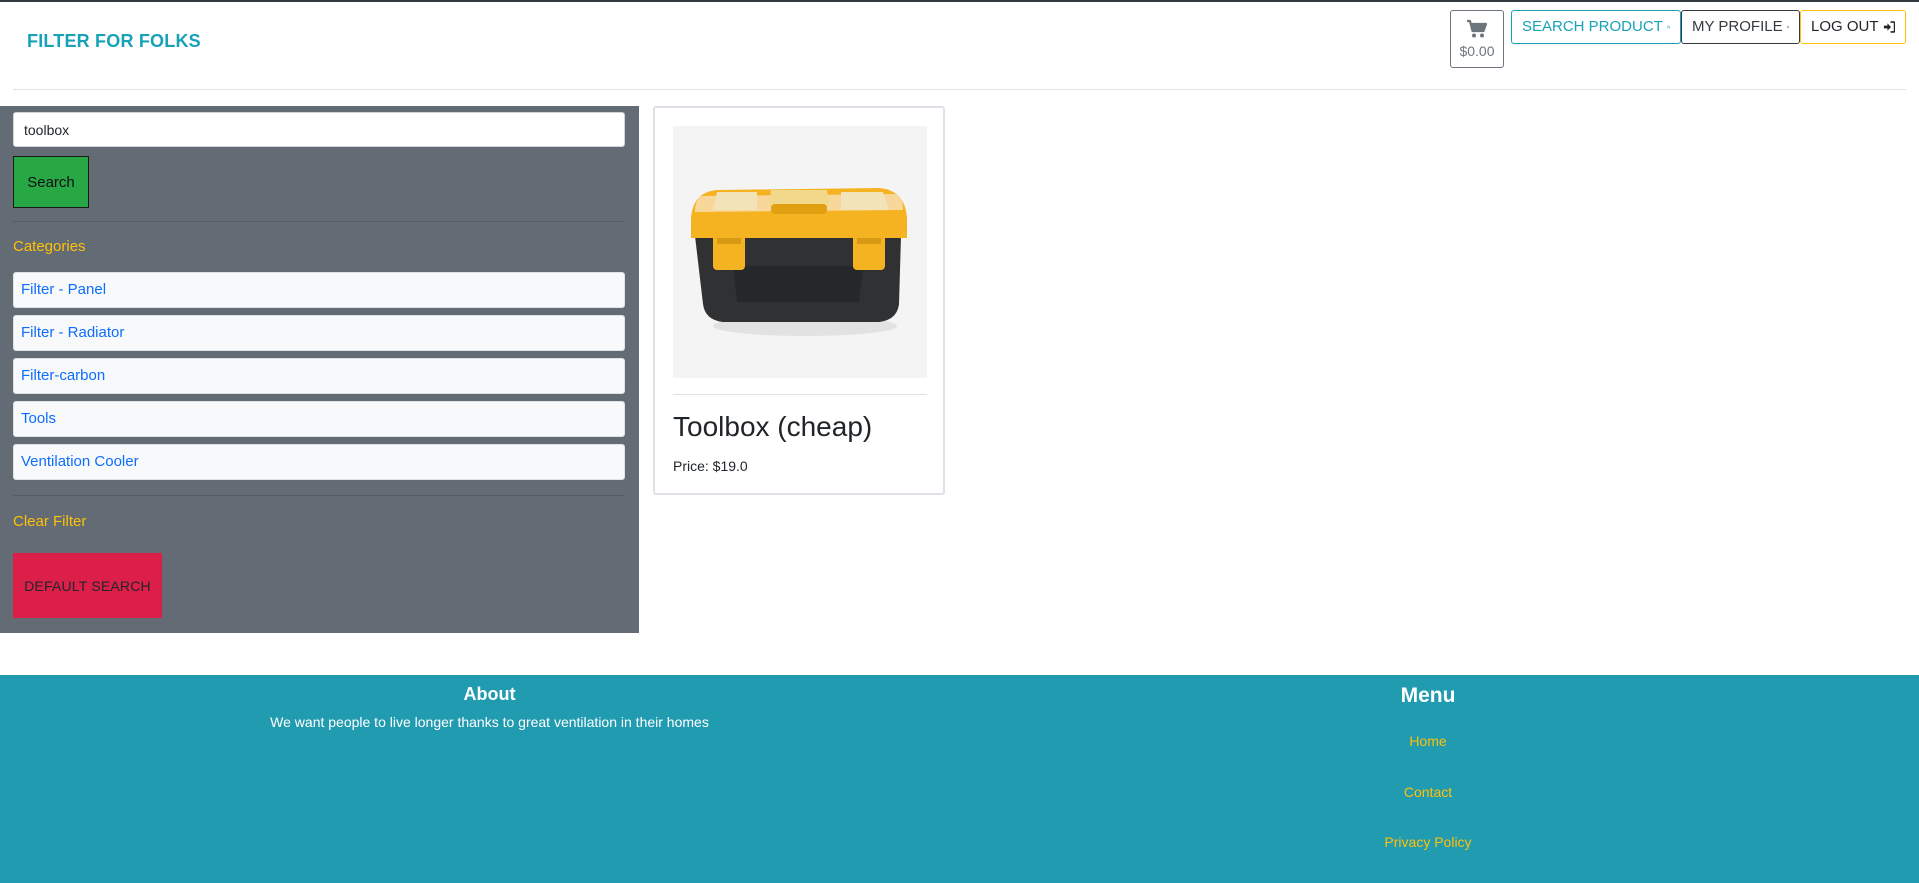  What do you see at coordinates (1428, 792) in the screenshot?
I see `footer-link-contact: Contact` at bounding box center [1428, 792].